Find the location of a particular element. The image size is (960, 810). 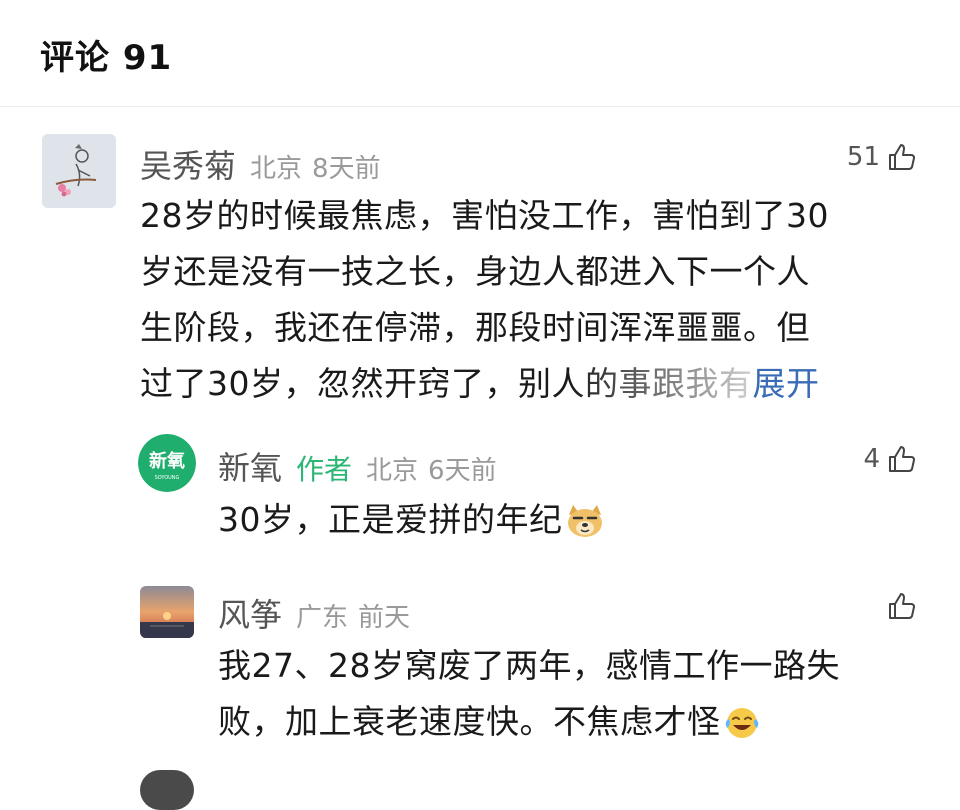

comment-line-truncated: 过了30岁，忽然开窍了，别人的事跟我有 is located at coordinates (446, 383).